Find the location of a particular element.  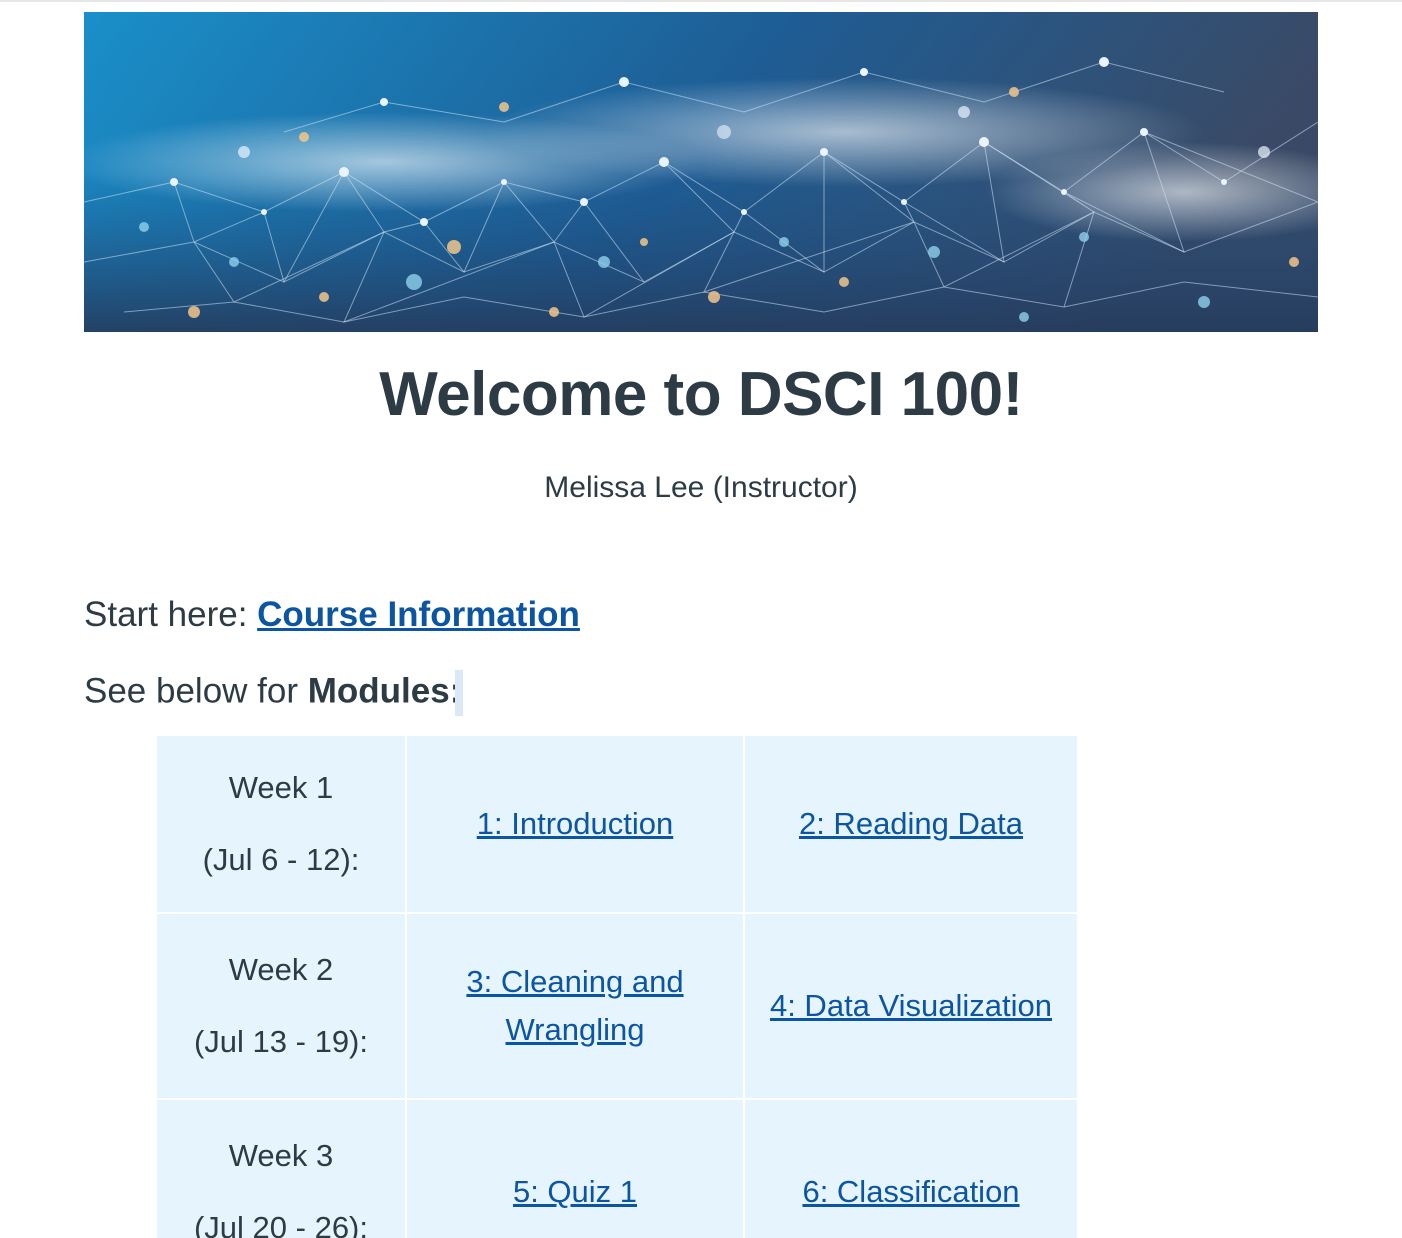

week-label: Week 3 is located at coordinates (281, 1155).